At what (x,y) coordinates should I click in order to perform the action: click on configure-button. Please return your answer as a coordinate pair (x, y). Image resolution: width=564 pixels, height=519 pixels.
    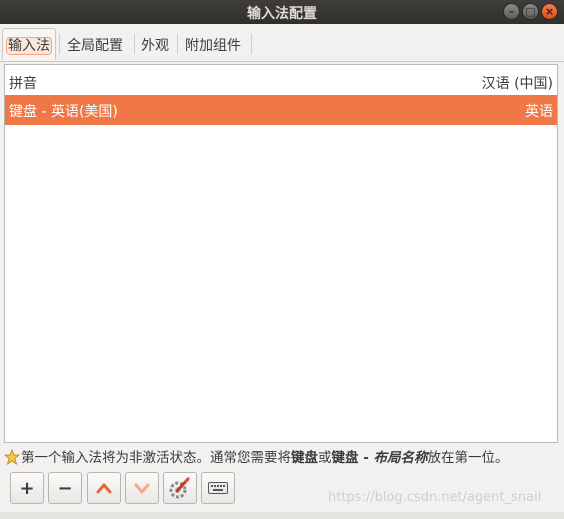
    Looking at the image, I should click on (180, 488).